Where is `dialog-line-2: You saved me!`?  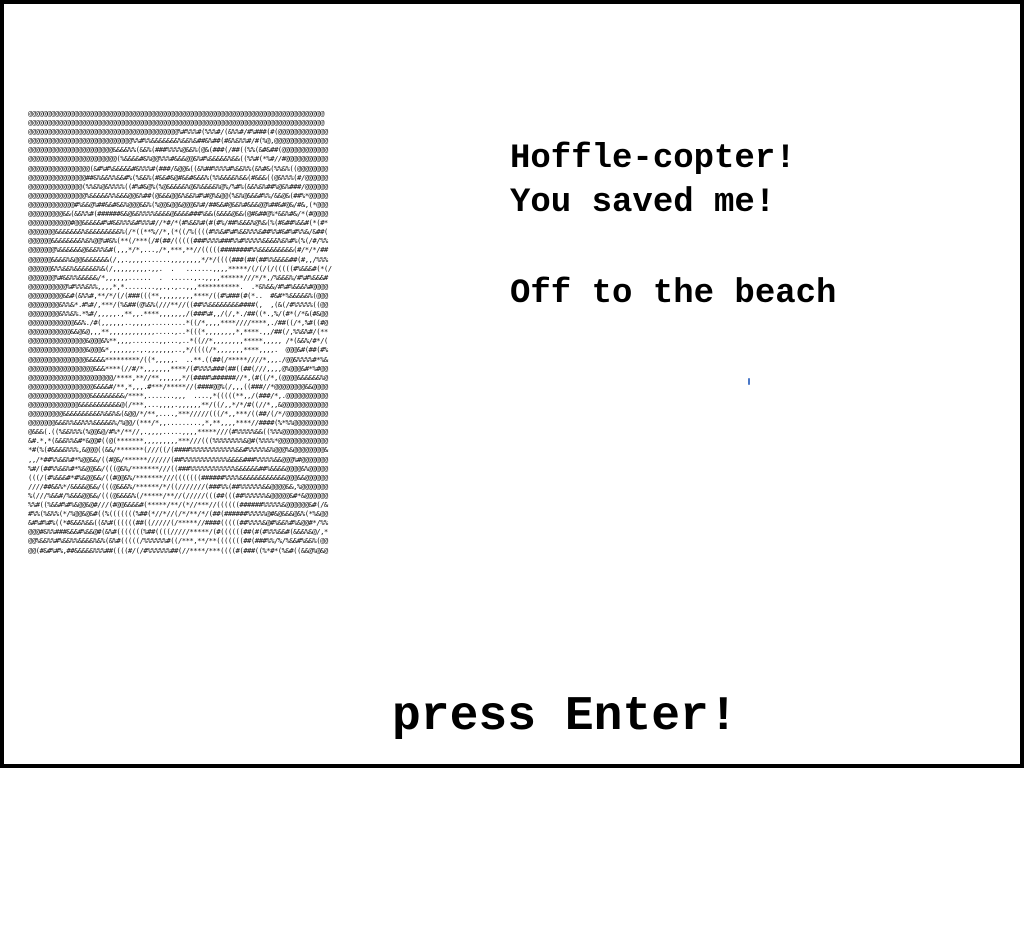 dialog-line-2: You saved me! is located at coordinates (643, 203).